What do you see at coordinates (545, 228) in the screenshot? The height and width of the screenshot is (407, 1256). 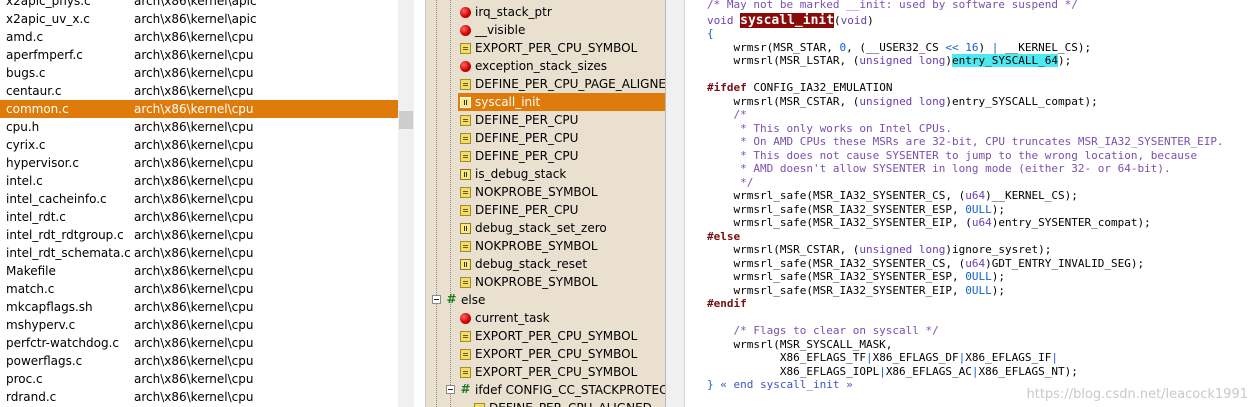 I see `symbol-row: debug_stack_set_zero` at bounding box center [545, 228].